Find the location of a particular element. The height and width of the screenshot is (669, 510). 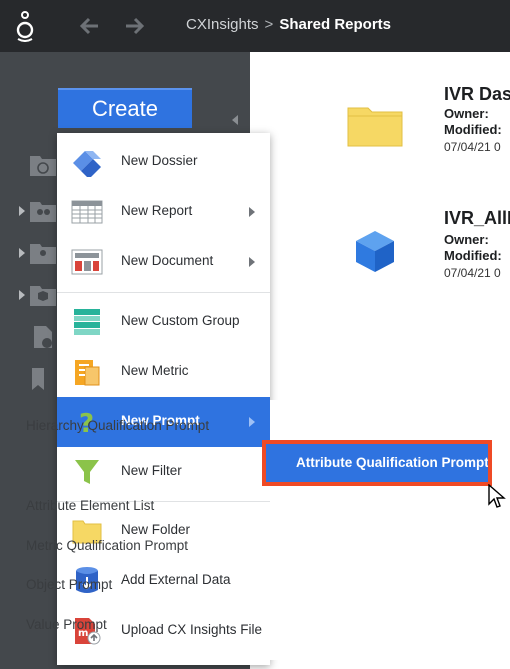

mouse-cursor-icon is located at coordinates (497, 496).